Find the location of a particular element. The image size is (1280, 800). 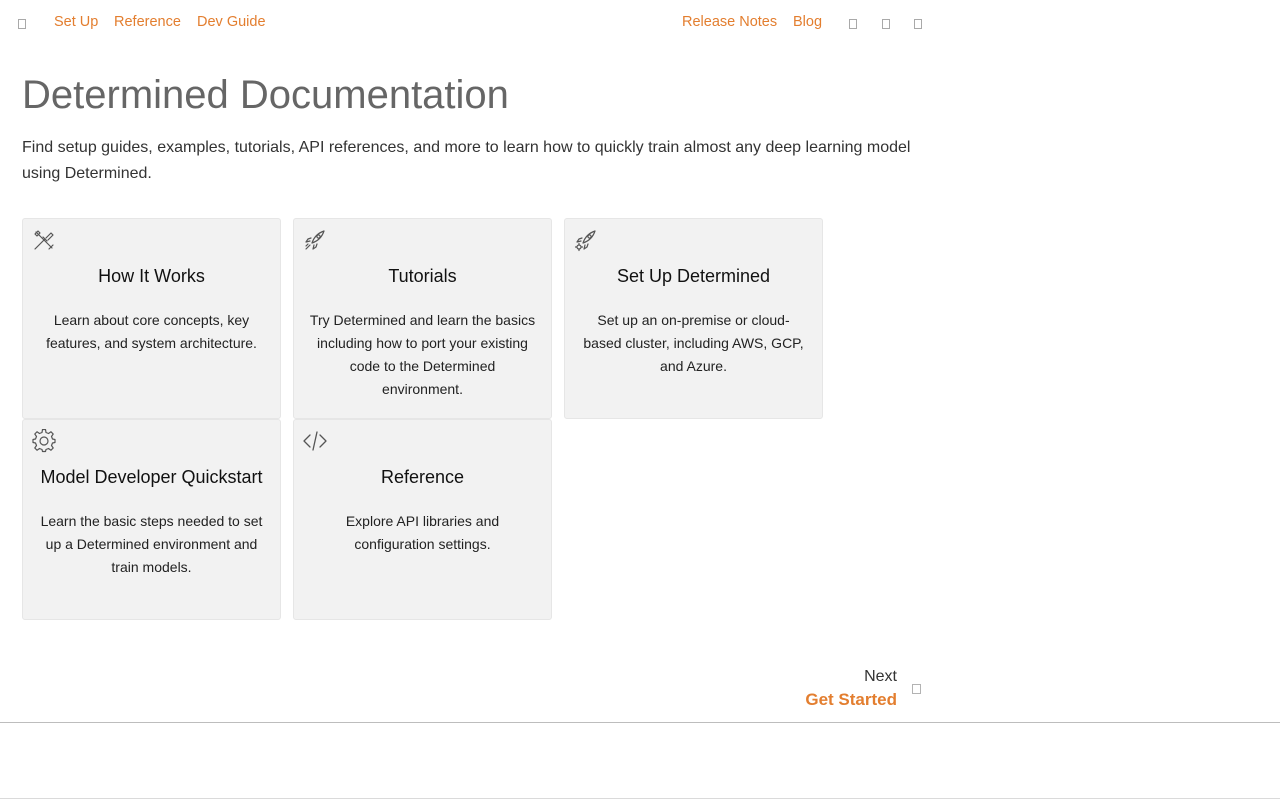

menu-icon is located at coordinates (22, 24).